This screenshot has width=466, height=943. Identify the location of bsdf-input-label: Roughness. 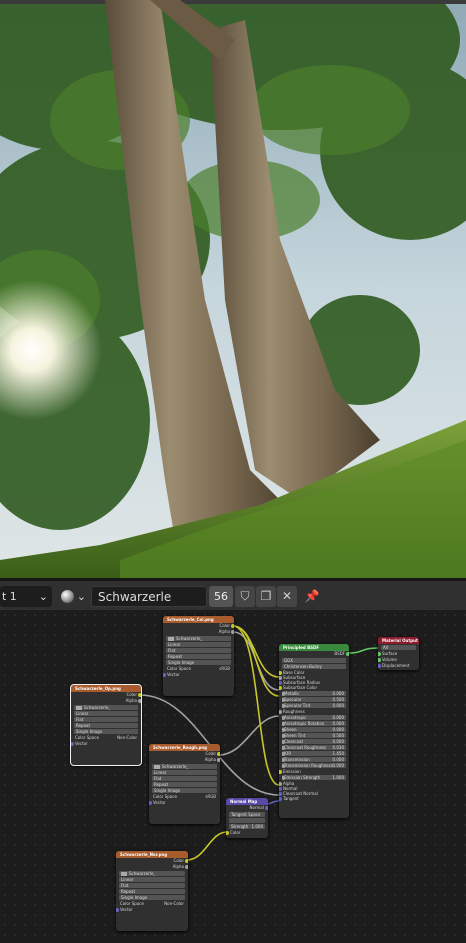
(294, 711).